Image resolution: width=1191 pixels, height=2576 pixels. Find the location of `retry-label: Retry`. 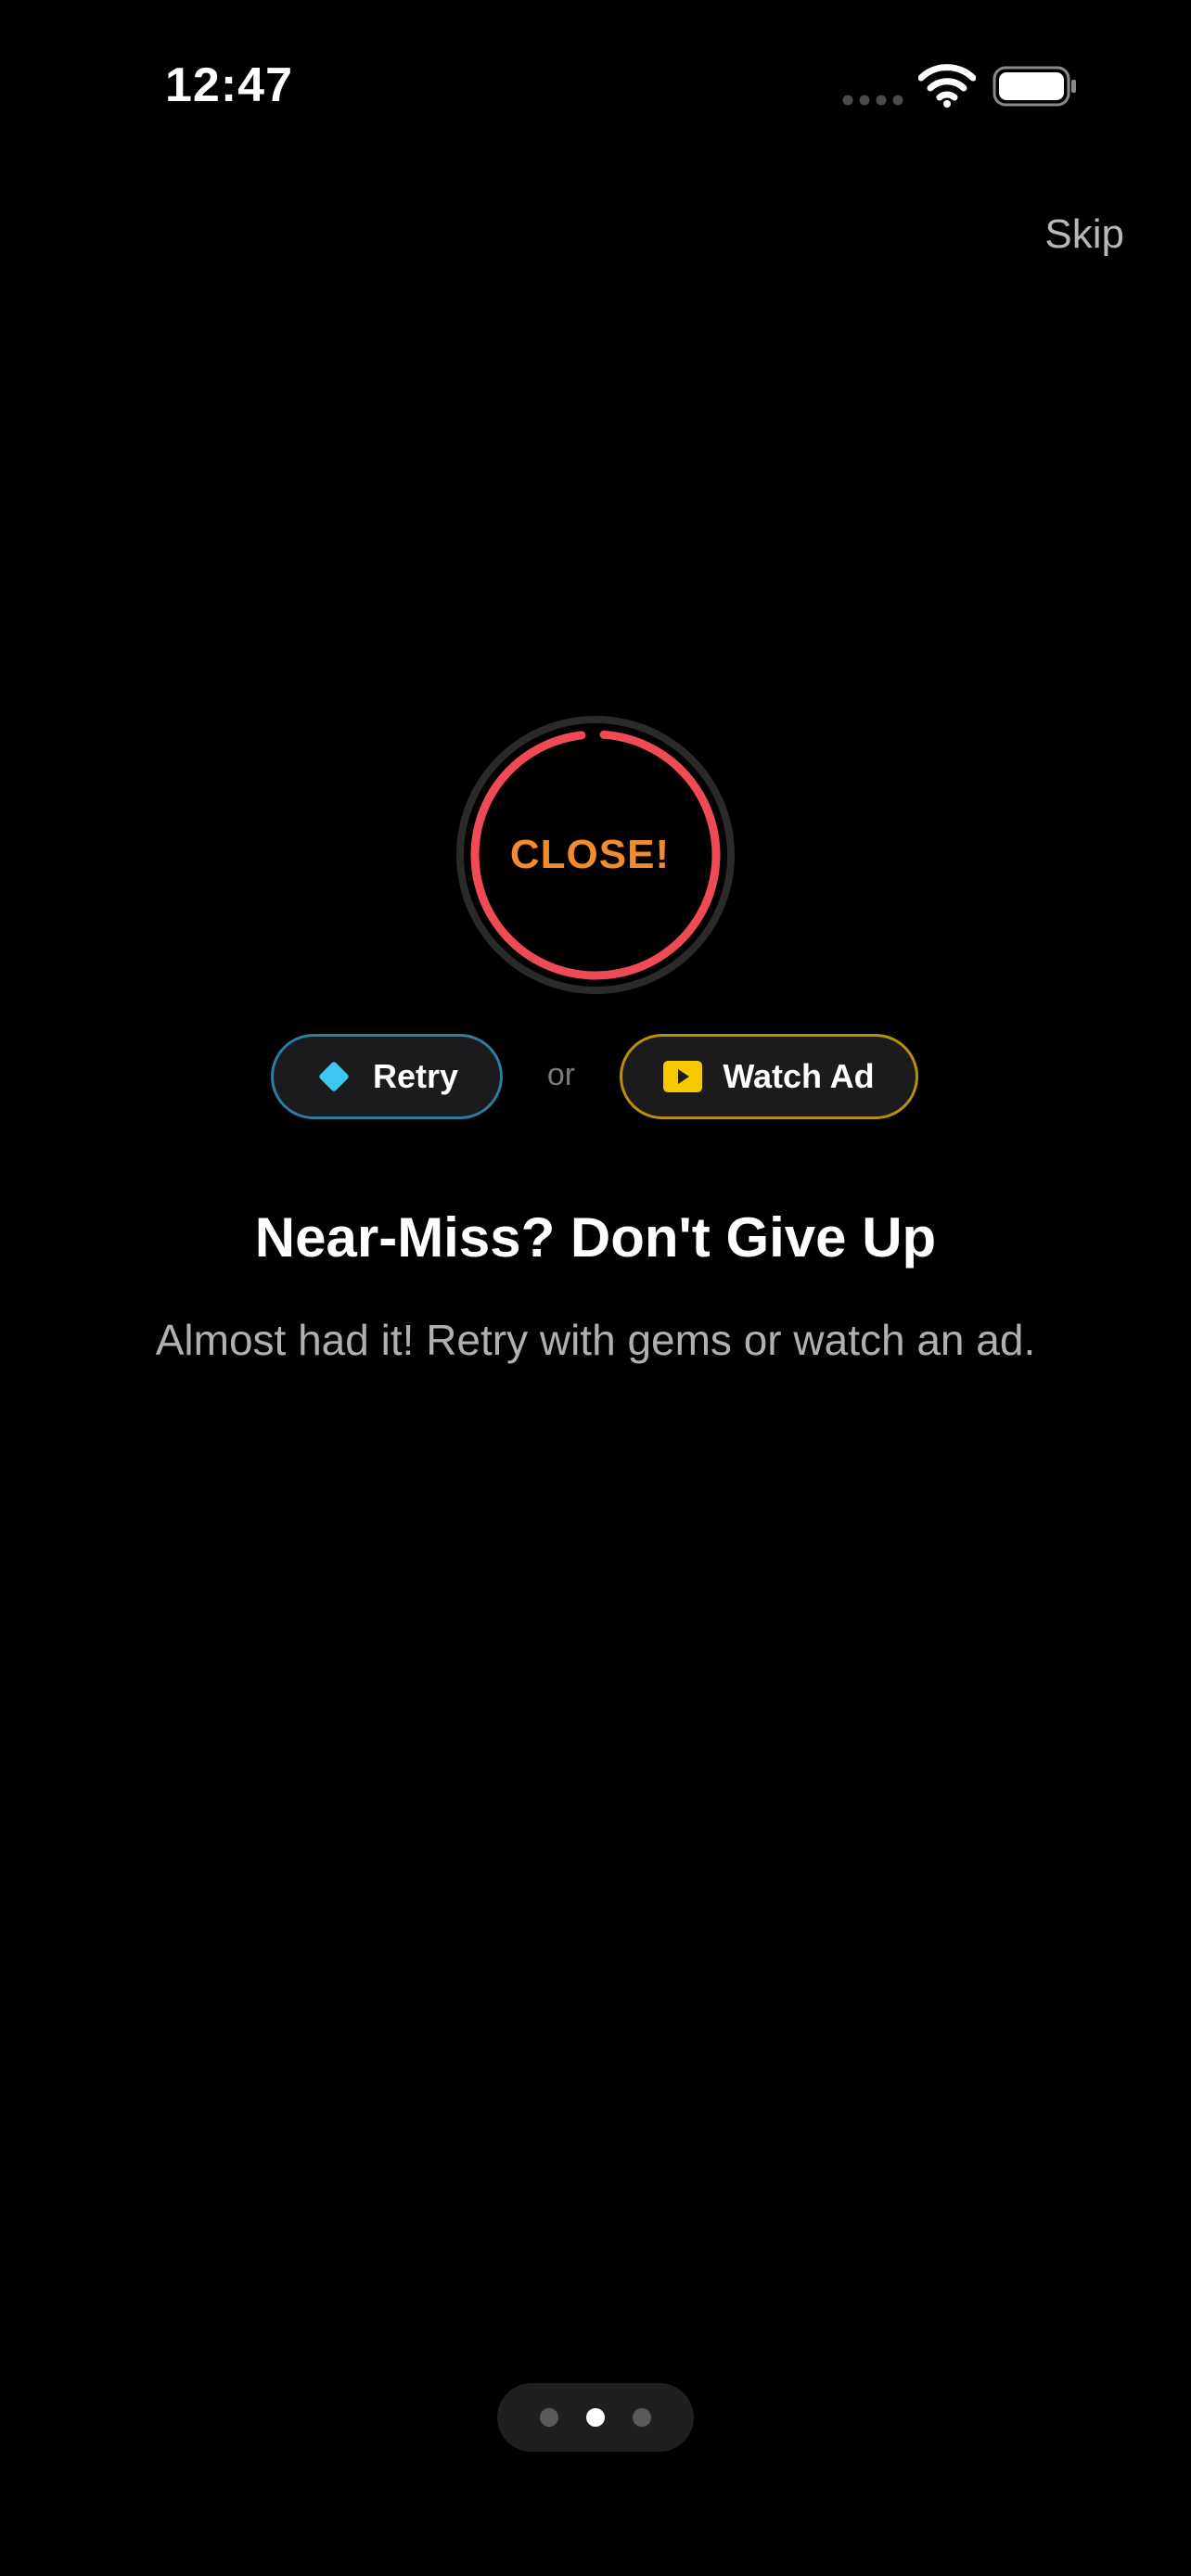

retry-label: Retry is located at coordinates (415, 1076).